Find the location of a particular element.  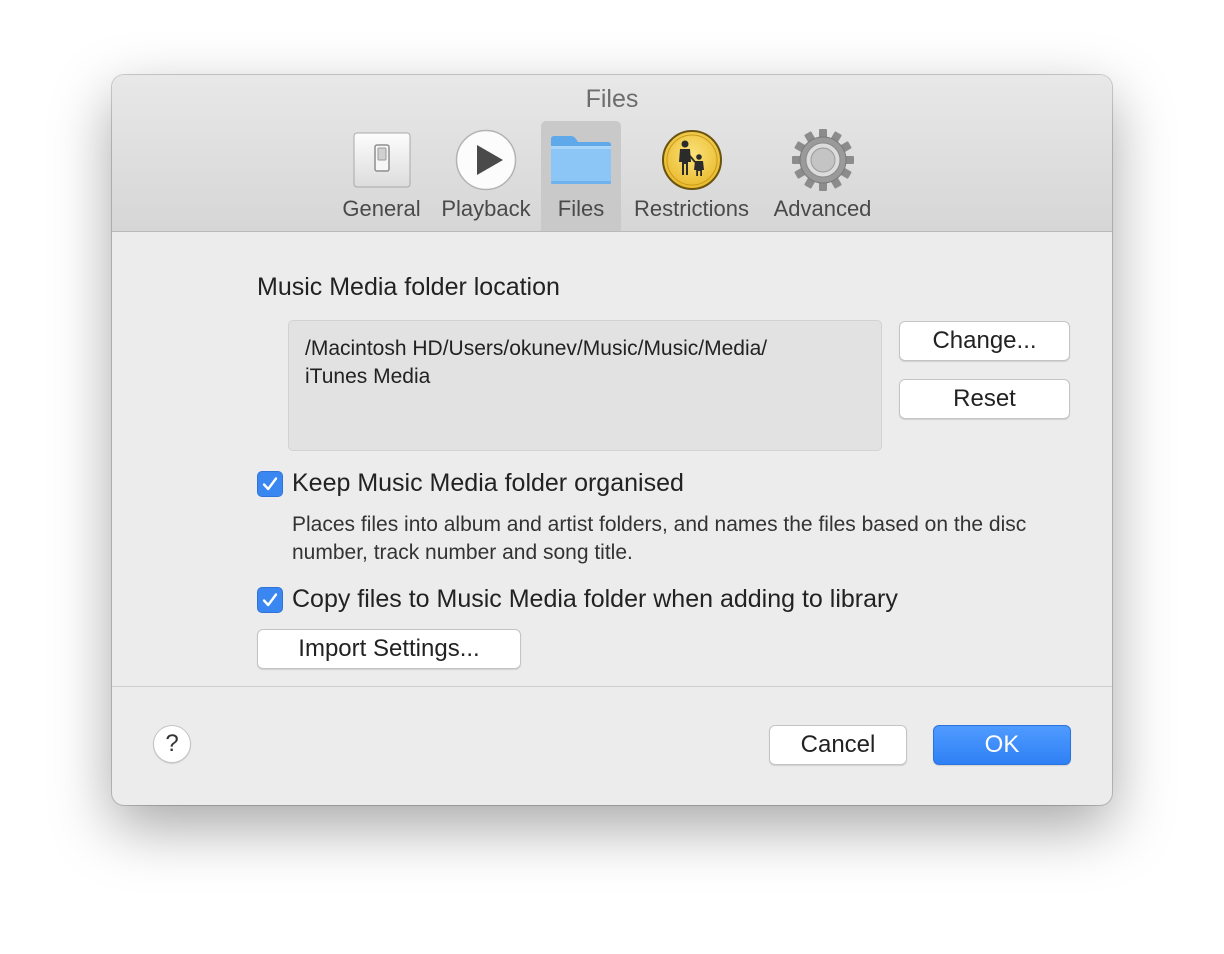

ok-button: OK is located at coordinates (1002, 745).